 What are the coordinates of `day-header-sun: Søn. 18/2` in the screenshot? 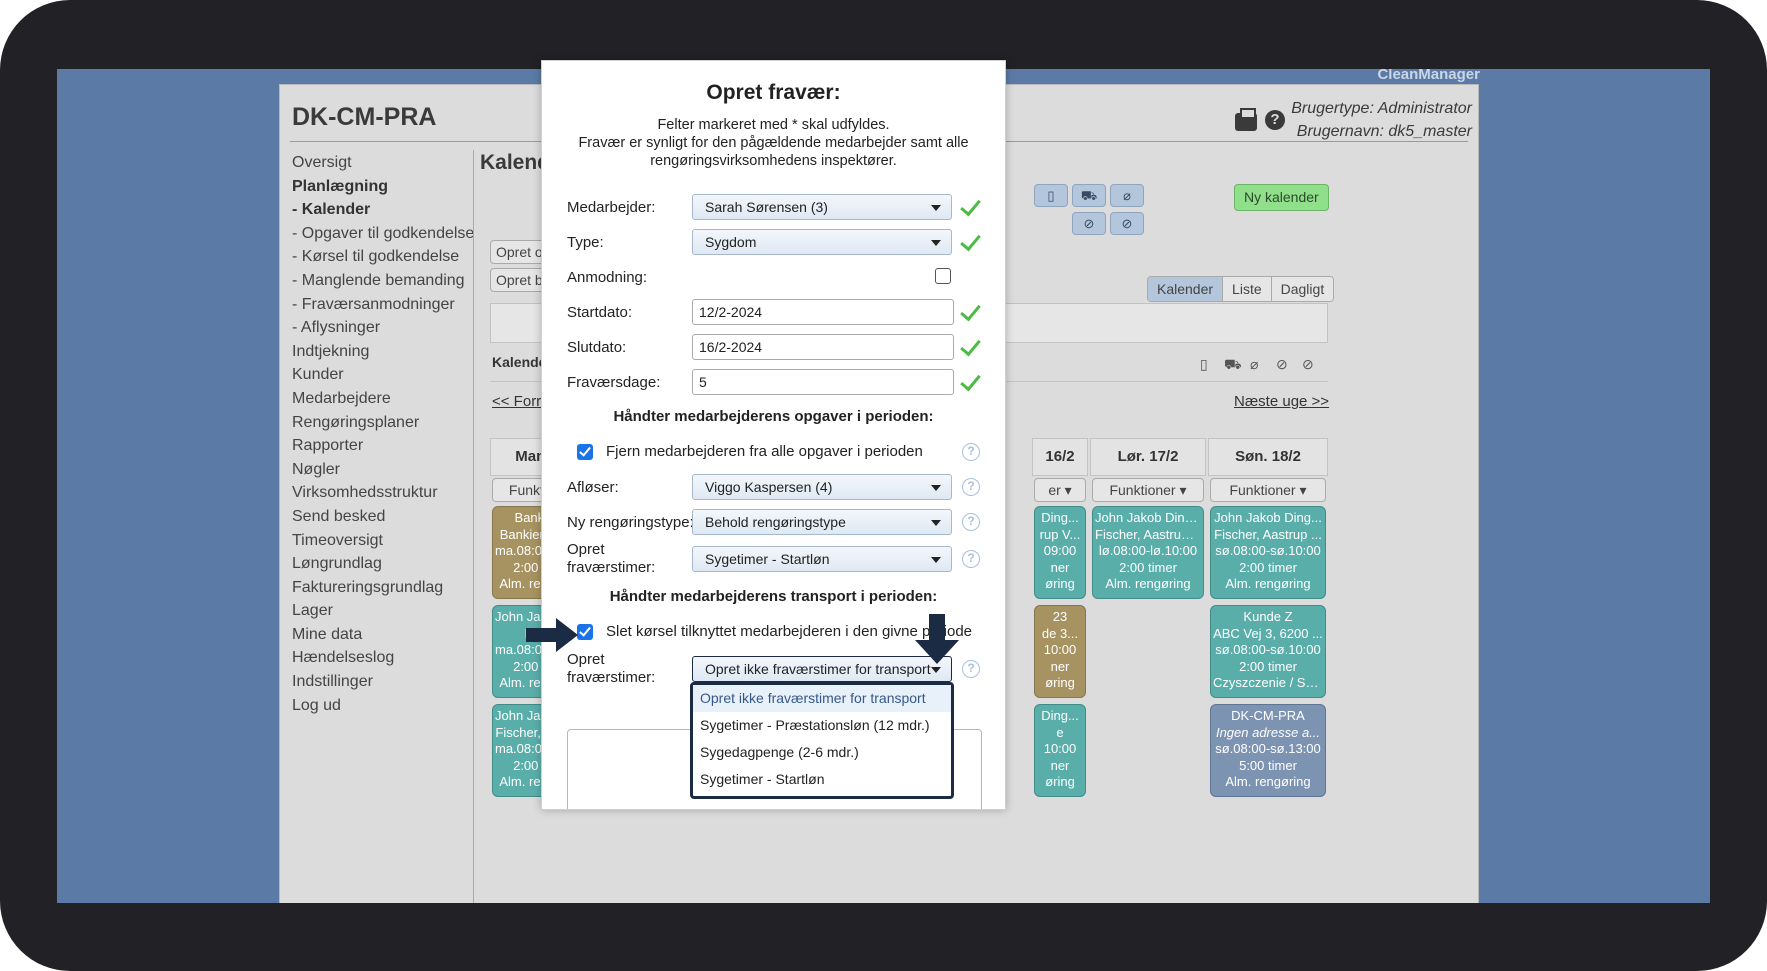 It's located at (1268, 457).